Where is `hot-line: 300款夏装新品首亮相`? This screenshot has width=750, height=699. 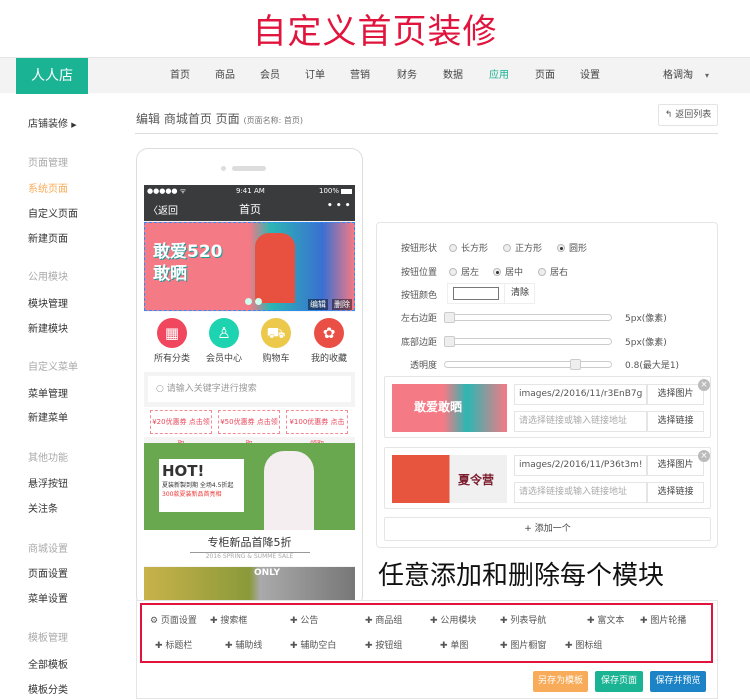 hot-line: 300款夏装新品首亮相 is located at coordinates (192, 494).